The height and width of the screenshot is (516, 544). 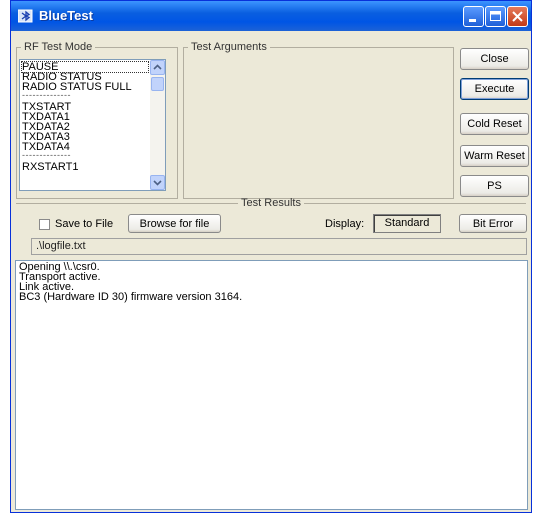 I want to click on save-to-file-checkbox, so click(x=44, y=224).